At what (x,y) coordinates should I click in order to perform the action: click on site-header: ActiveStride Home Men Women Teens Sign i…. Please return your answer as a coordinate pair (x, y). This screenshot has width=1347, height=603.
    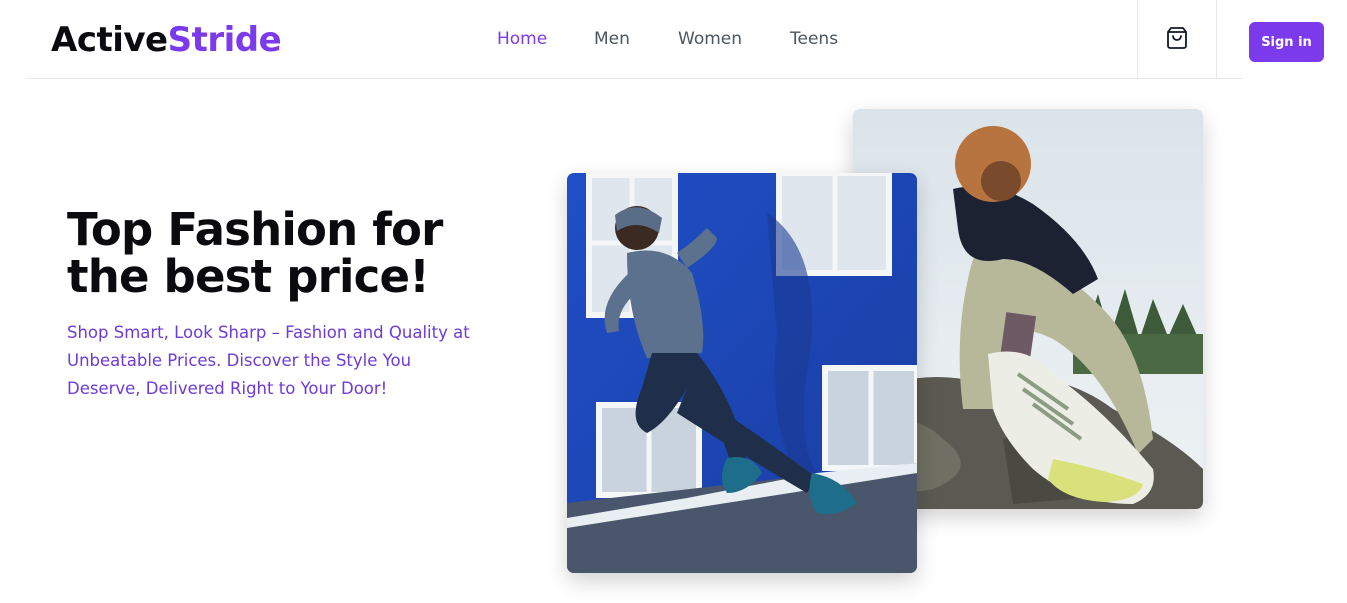
    Looking at the image, I should click on (673, 39).